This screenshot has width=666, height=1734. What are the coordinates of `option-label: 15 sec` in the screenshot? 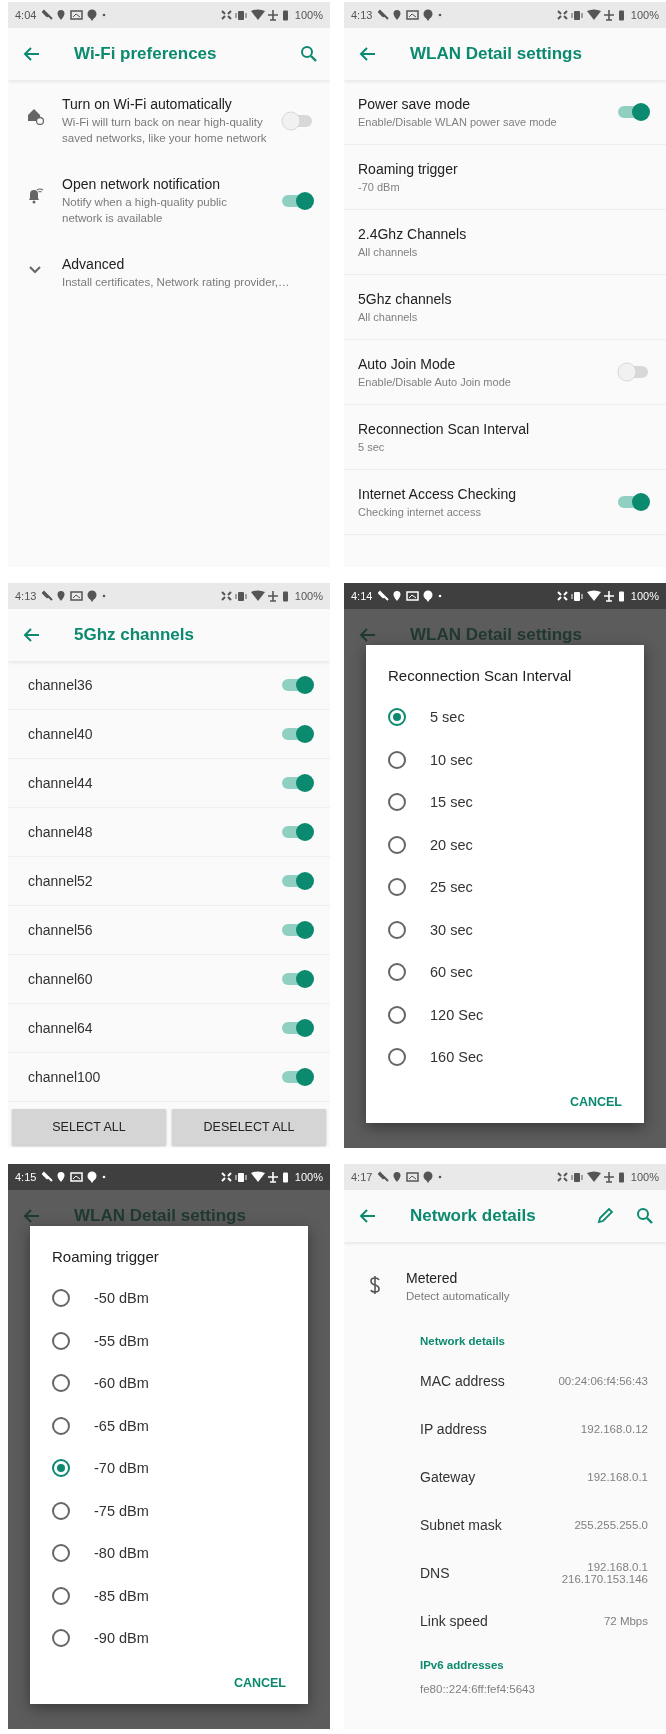 It's located at (451, 802).